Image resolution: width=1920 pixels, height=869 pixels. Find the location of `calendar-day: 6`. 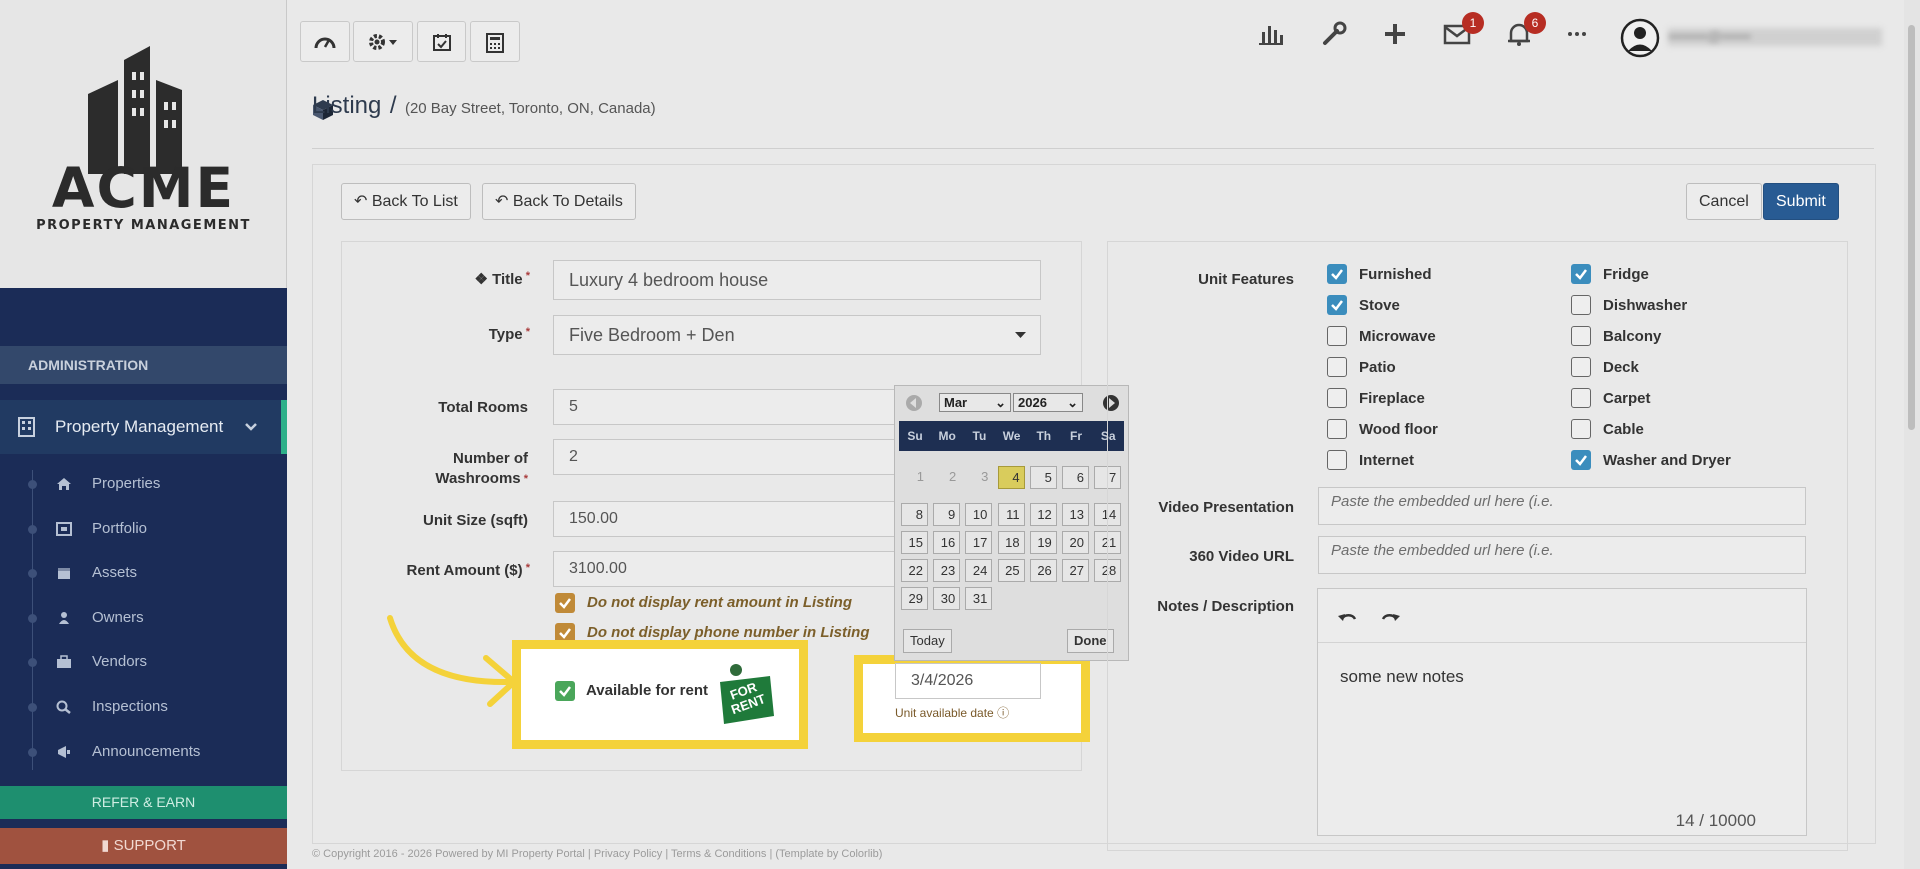

calendar-day: 6 is located at coordinates (1075, 477).